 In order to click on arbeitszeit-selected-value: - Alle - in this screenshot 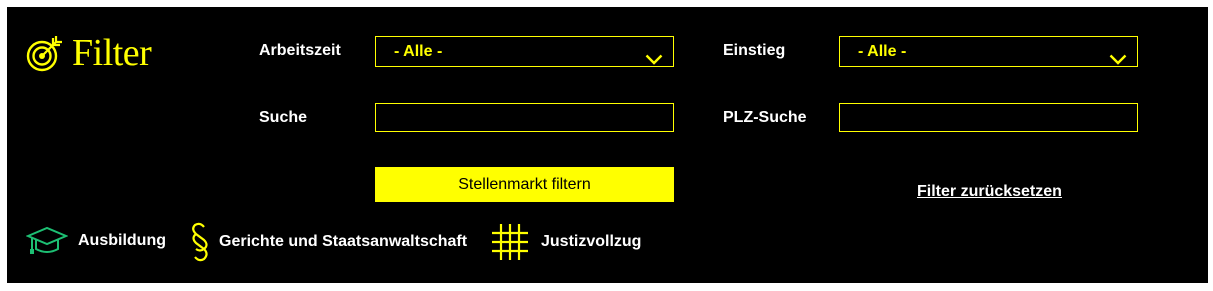, I will do `click(418, 51)`.